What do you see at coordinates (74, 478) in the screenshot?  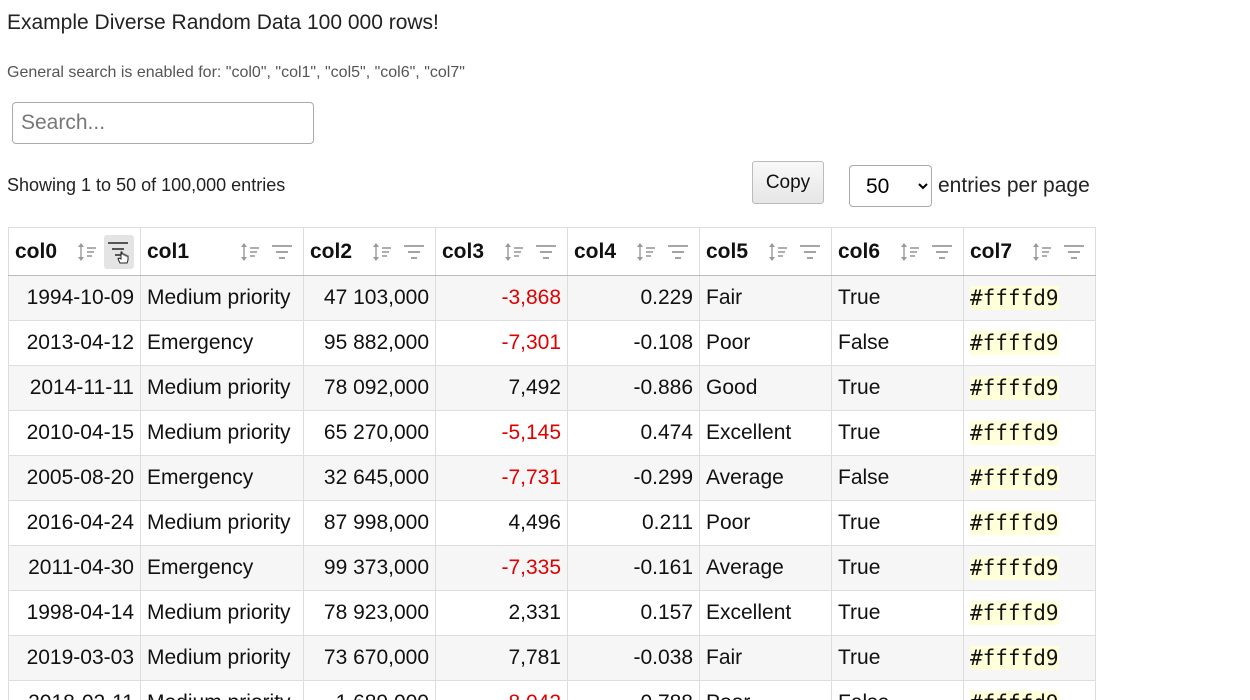 I see `table-cell-col0: 2005-08-20` at bounding box center [74, 478].